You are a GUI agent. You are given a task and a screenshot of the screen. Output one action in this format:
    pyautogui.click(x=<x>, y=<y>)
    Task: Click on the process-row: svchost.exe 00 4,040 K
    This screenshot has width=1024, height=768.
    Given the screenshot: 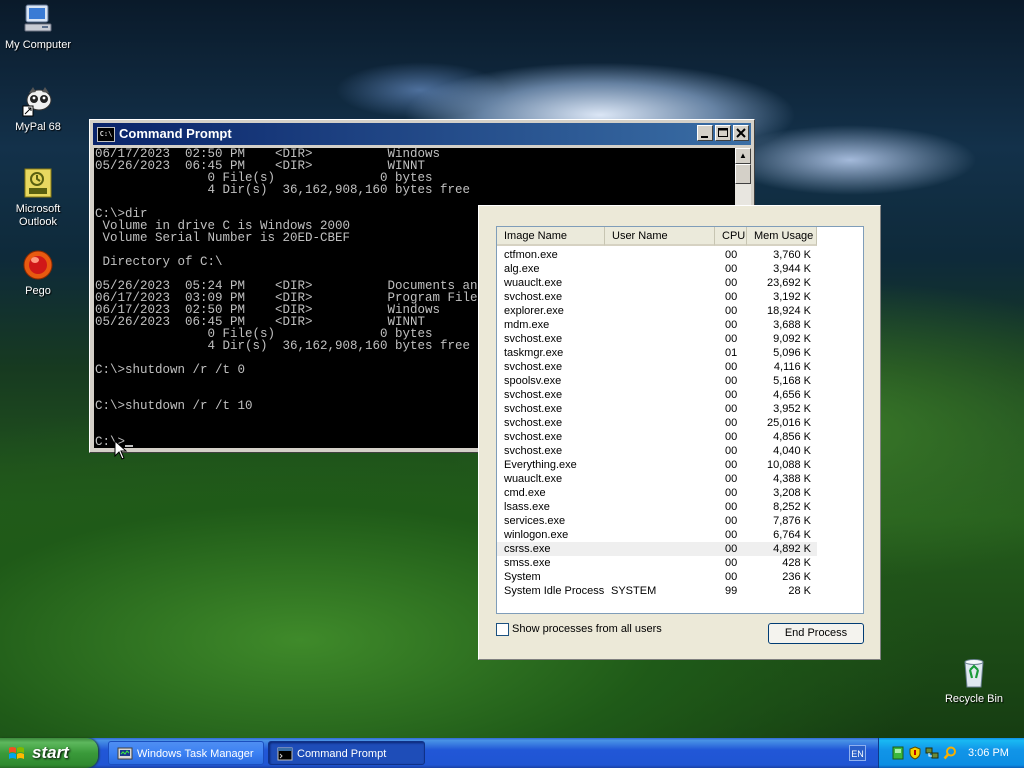 What is the action you would take?
    pyautogui.click(x=657, y=451)
    